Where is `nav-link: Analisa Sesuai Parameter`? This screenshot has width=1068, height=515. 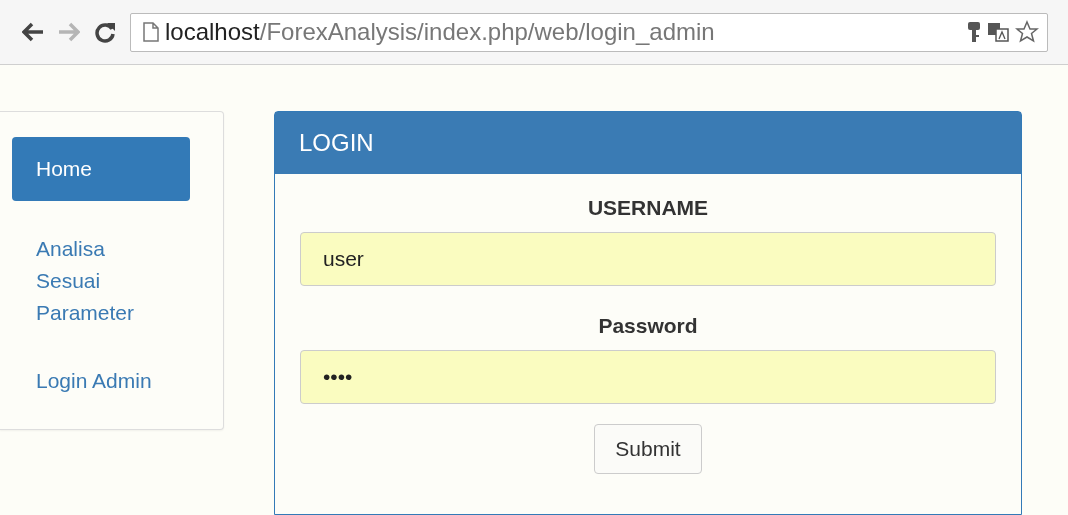
nav-link: Analisa Sesuai Parameter is located at coordinates (101, 281).